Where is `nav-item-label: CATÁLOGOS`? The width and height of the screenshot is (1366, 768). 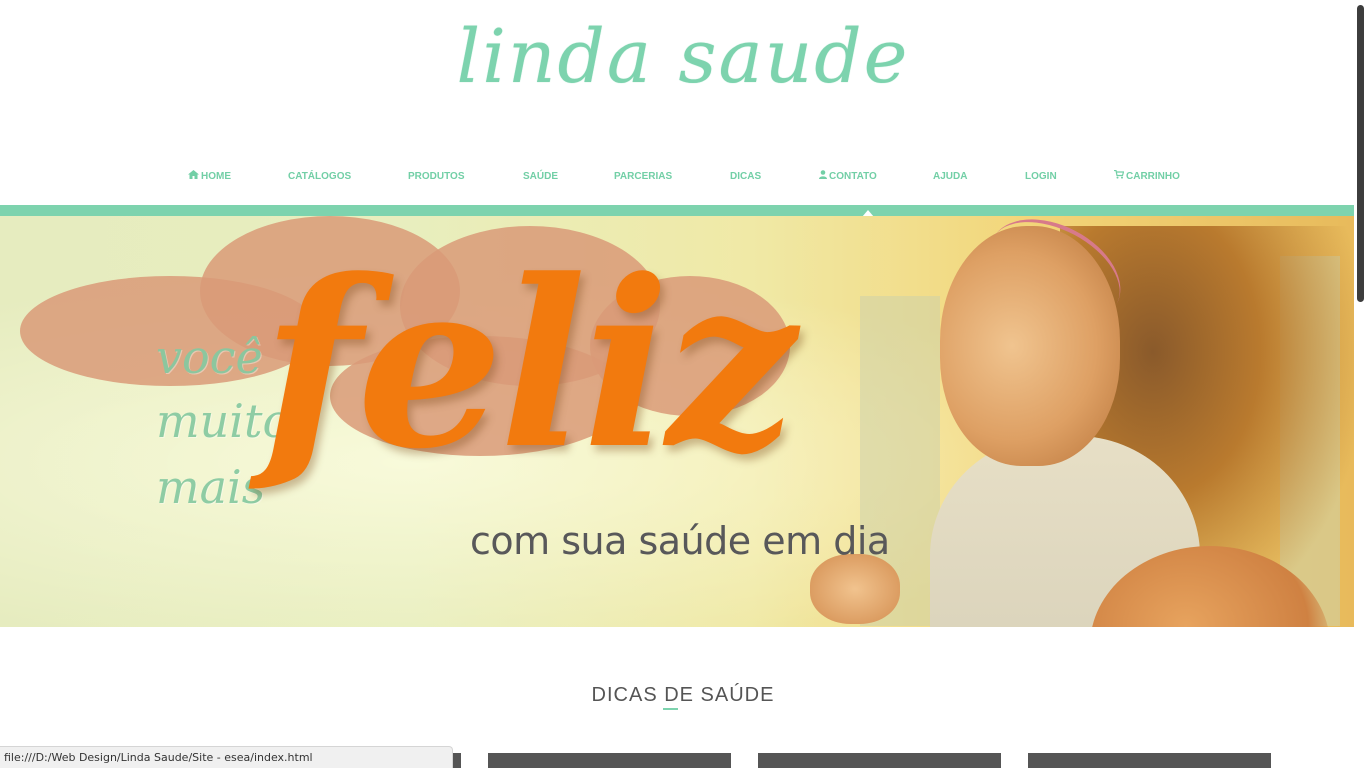 nav-item-label: CATÁLOGOS is located at coordinates (320, 176).